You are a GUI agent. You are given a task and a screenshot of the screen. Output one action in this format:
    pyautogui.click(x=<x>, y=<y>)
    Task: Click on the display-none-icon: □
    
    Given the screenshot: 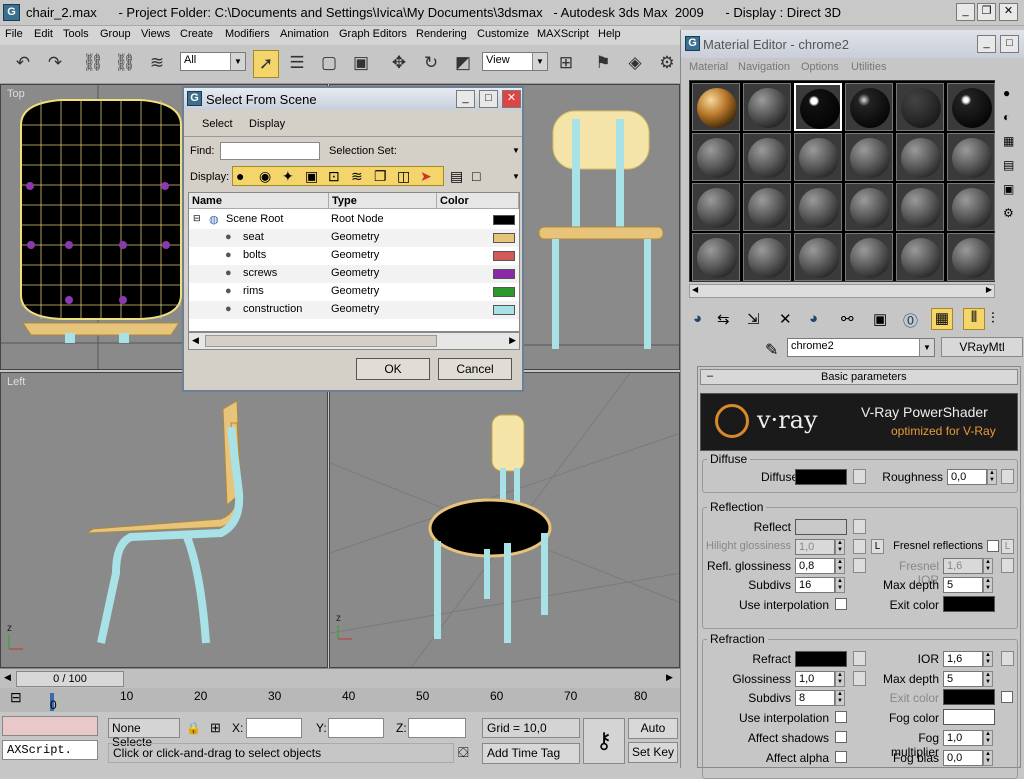 What is the action you would take?
    pyautogui.click(x=476, y=176)
    